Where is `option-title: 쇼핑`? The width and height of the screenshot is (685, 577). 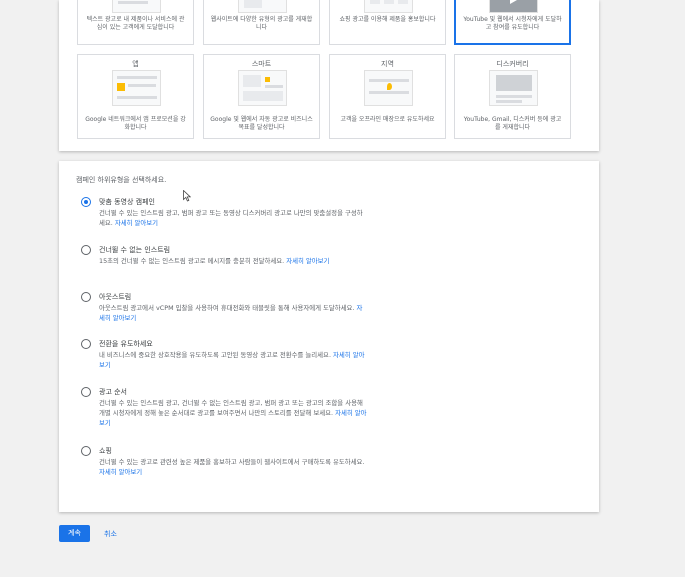
option-title: 쇼핑 is located at coordinates (105, 451).